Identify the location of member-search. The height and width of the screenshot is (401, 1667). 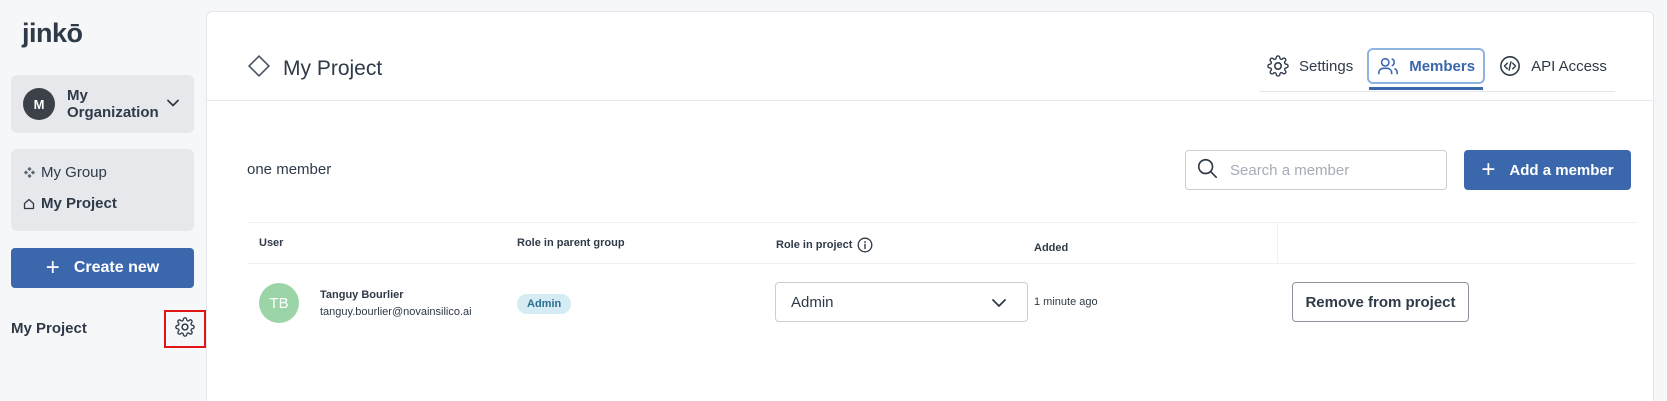
(1316, 170).